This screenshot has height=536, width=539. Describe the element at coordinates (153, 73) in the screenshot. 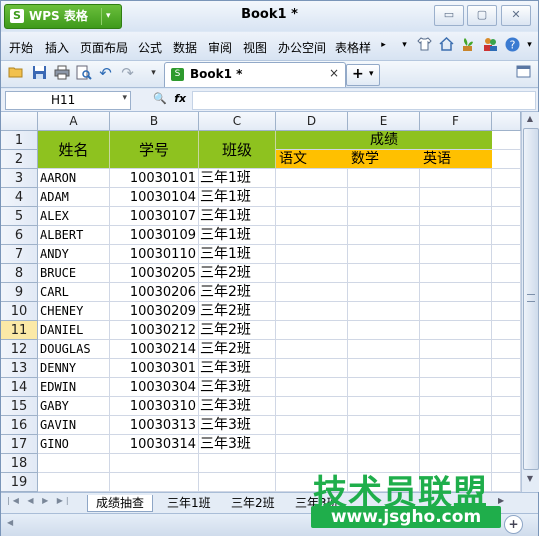

I see `customize-icon: ▾` at that location.